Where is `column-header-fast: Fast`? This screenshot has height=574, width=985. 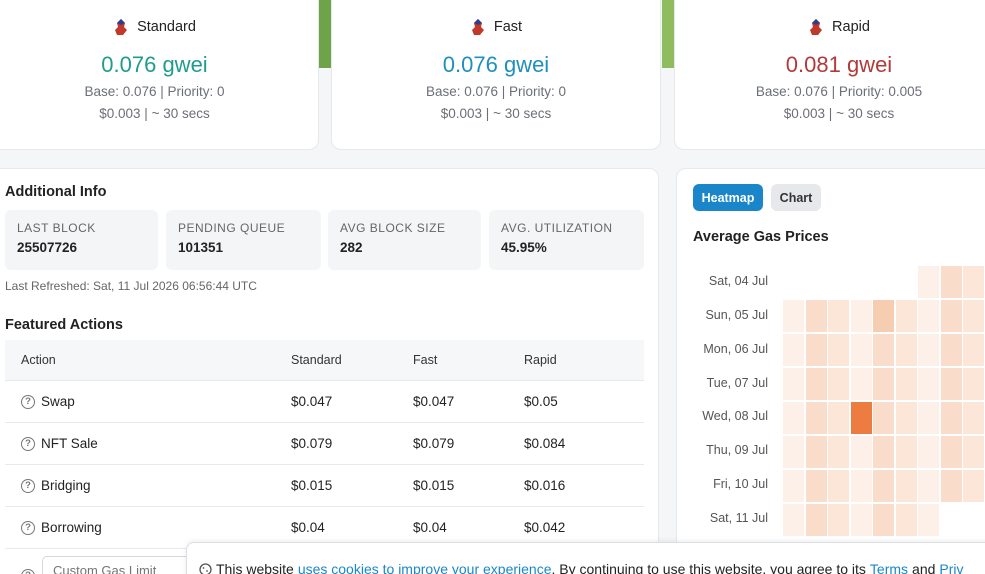 column-header-fast: Fast is located at coordinates (425, 360).